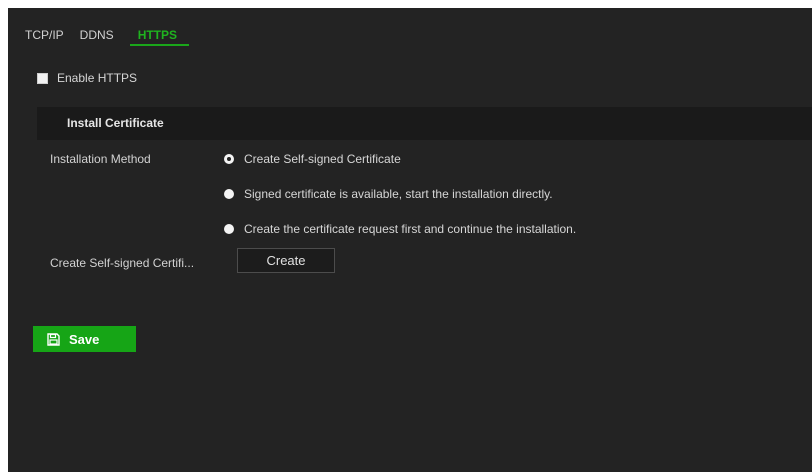 This screenshot has width=812, height=472. Describe the element at coordinates (159, 30) in the screenshot. I see `tab-https: HTTPS` at that location.